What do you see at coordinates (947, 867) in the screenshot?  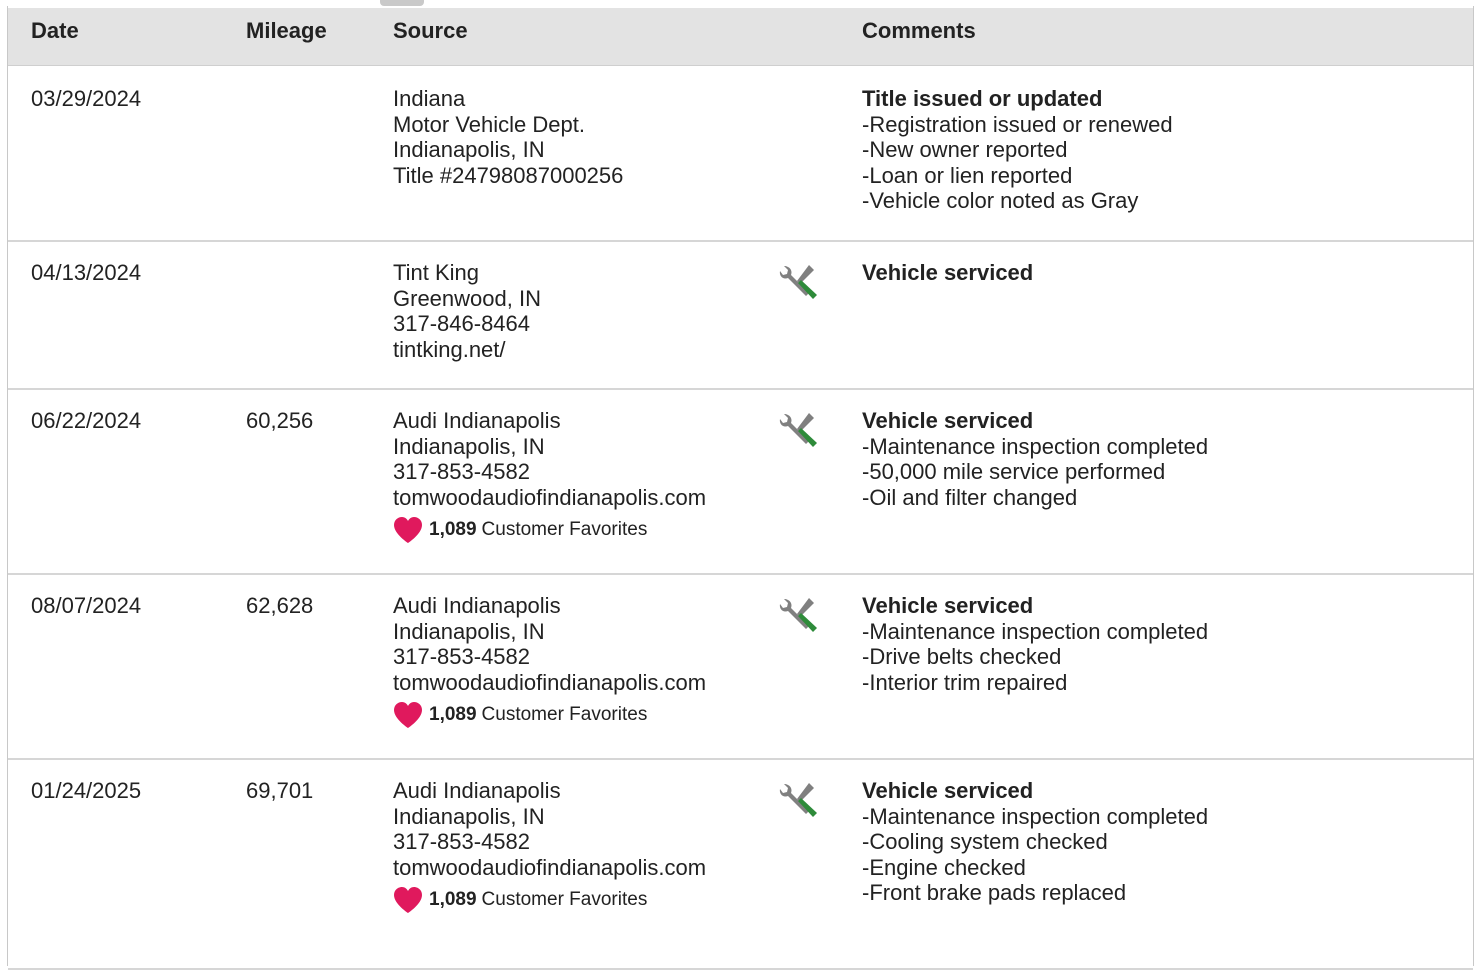 I see `comment-text: Engine checked` at bounding box center [947, 867].